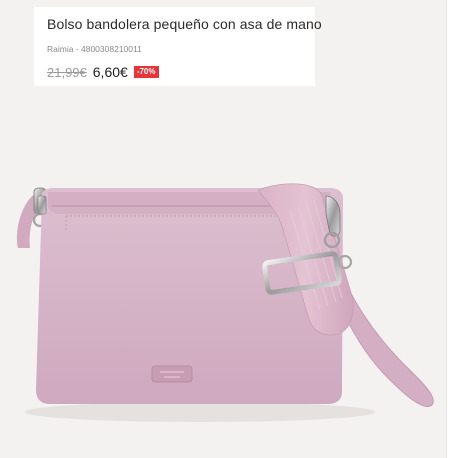 Image resolution: width=475 pixels, height=458 pixels. What do you see at coordinates (460, 229) in the screenshot?
I see `adjacent-card-edge` at bounding box center [460, 229].